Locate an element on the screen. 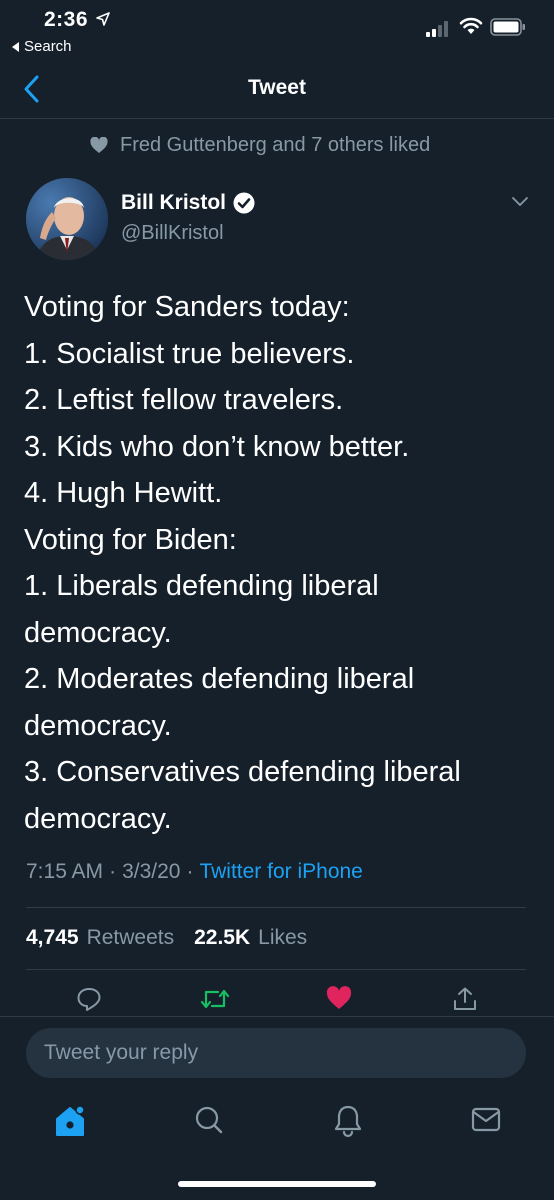 The width and height of the screenshot is (554, 1200). likes-count: 22.5K is located at coordinates (222, 938).